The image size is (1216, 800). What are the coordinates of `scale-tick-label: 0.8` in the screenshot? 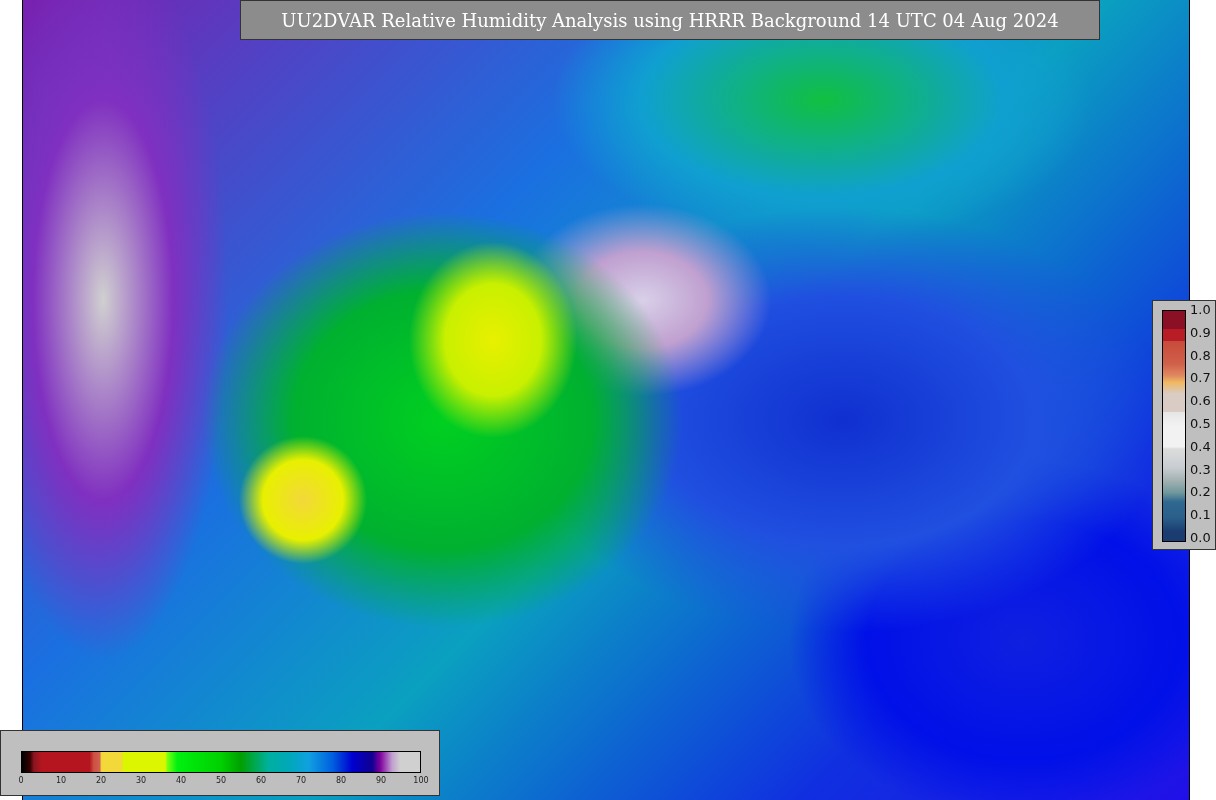 It's located at (1200, 355).